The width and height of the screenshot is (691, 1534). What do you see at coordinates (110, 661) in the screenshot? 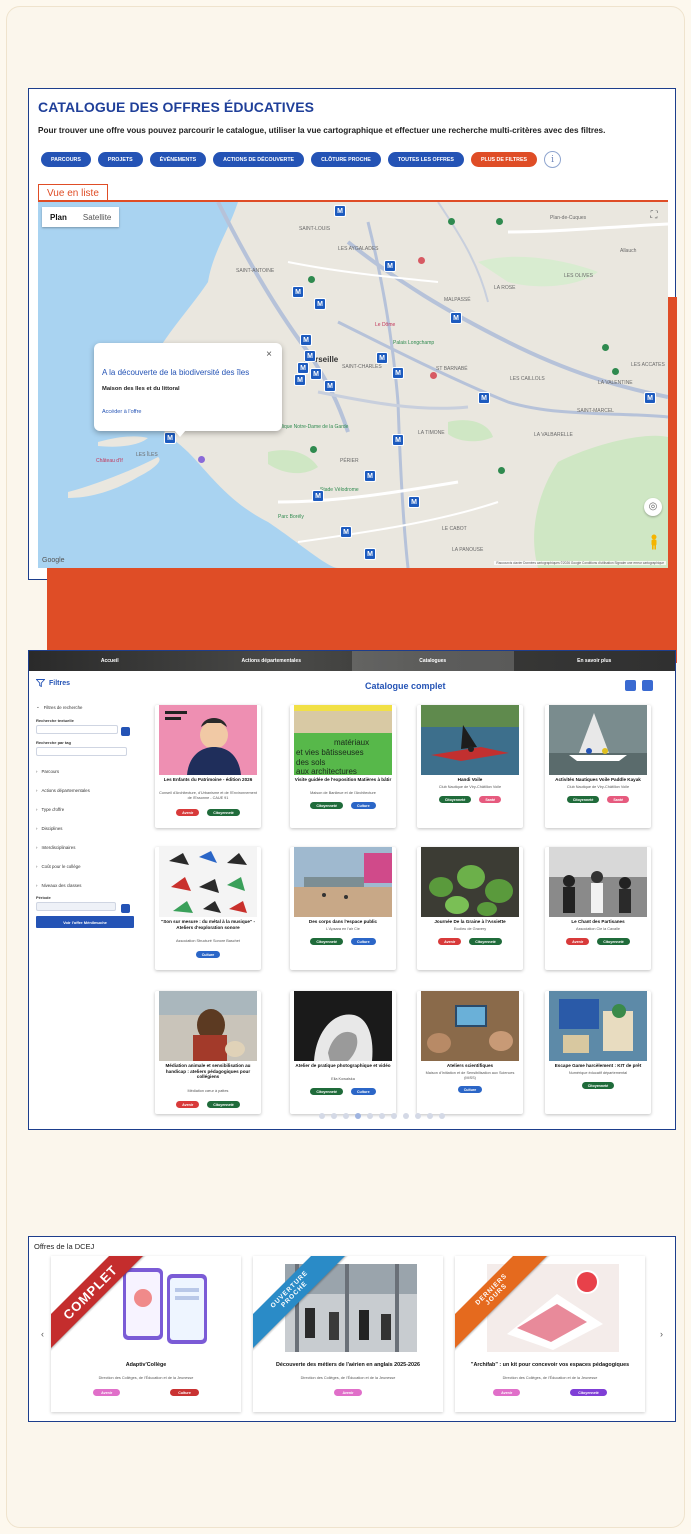
I see `nav-item-accueil: Accueil` at bounding box center [110, 661].